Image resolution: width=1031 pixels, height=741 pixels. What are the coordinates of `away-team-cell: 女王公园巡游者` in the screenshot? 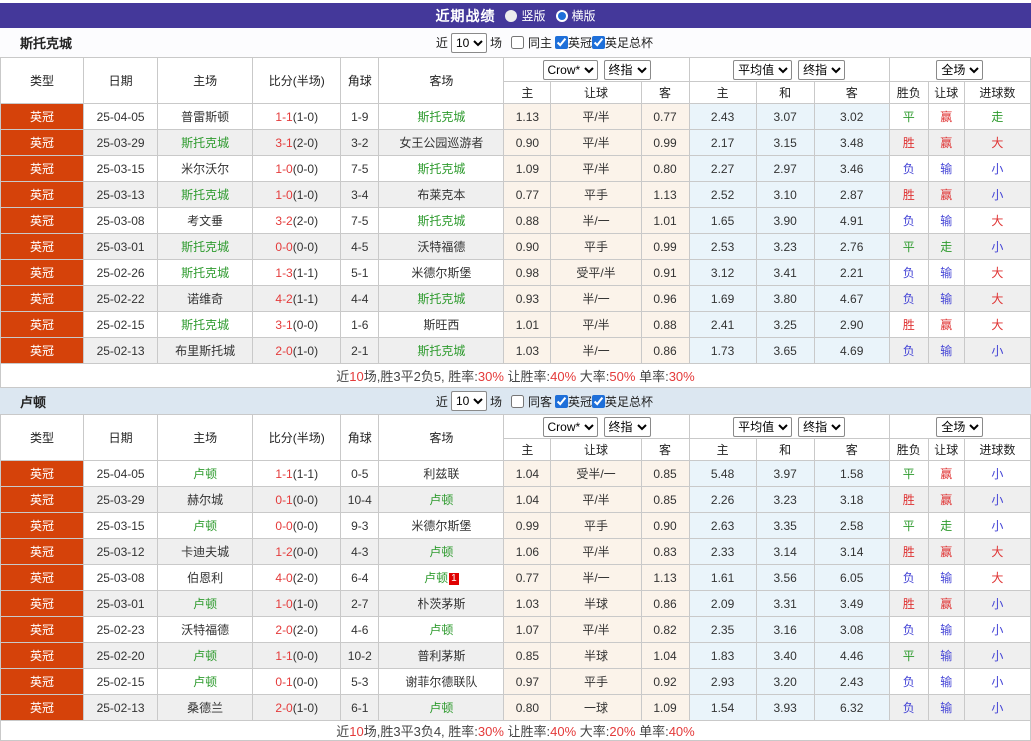 It's located at (441, 142).